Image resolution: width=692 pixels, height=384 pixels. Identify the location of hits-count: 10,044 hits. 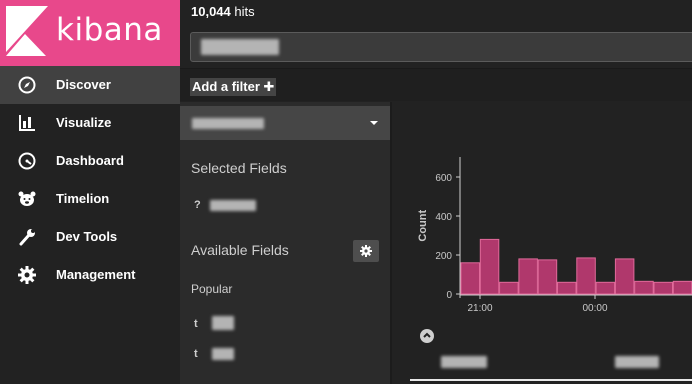
(223, 11).